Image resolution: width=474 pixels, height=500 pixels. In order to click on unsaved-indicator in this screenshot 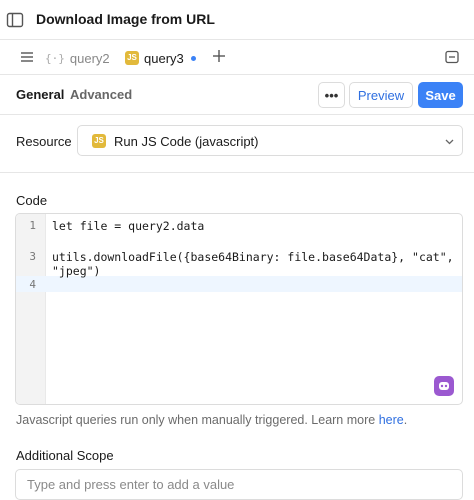, I will do `click(193, 58)`.